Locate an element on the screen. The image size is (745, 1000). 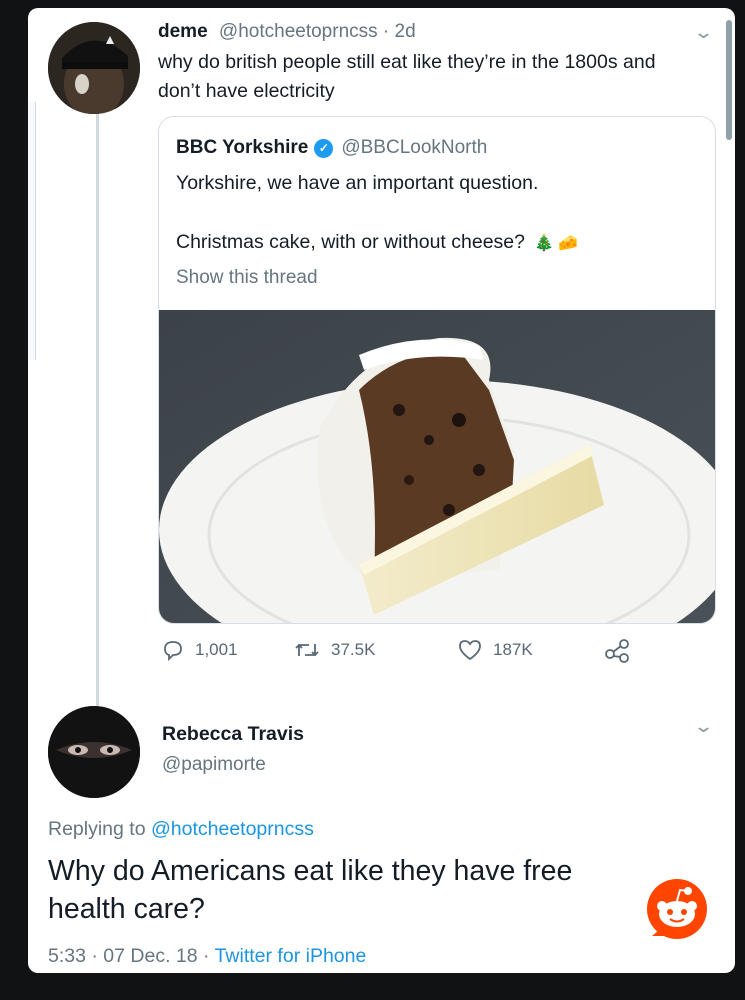
tweet-header: deme @hotcheetoprncss · 2d is located at coordinates (287, 32).